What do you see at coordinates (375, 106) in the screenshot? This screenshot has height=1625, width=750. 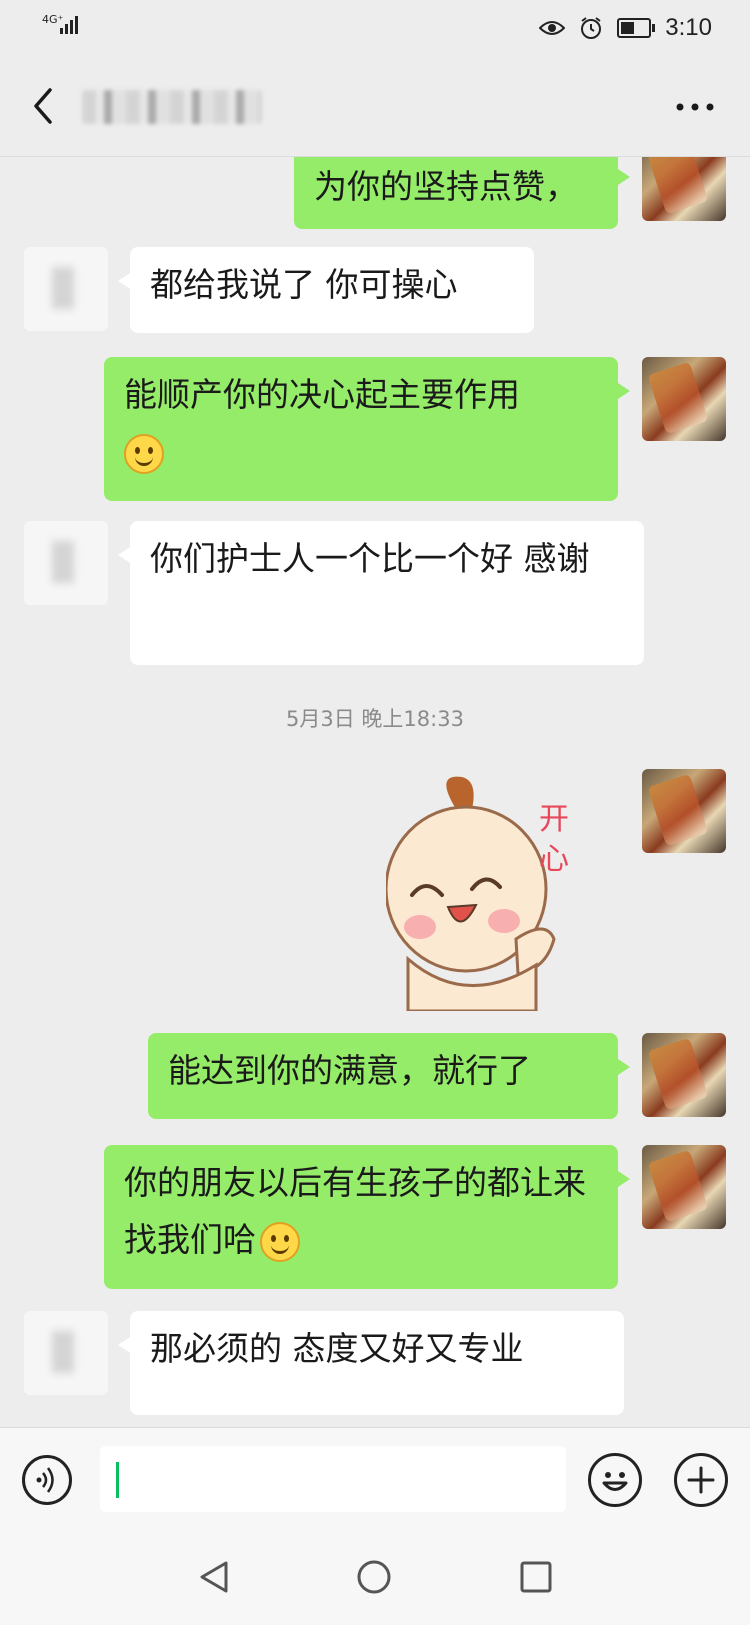 I see `chat-header` at bounding box center [375, 106].